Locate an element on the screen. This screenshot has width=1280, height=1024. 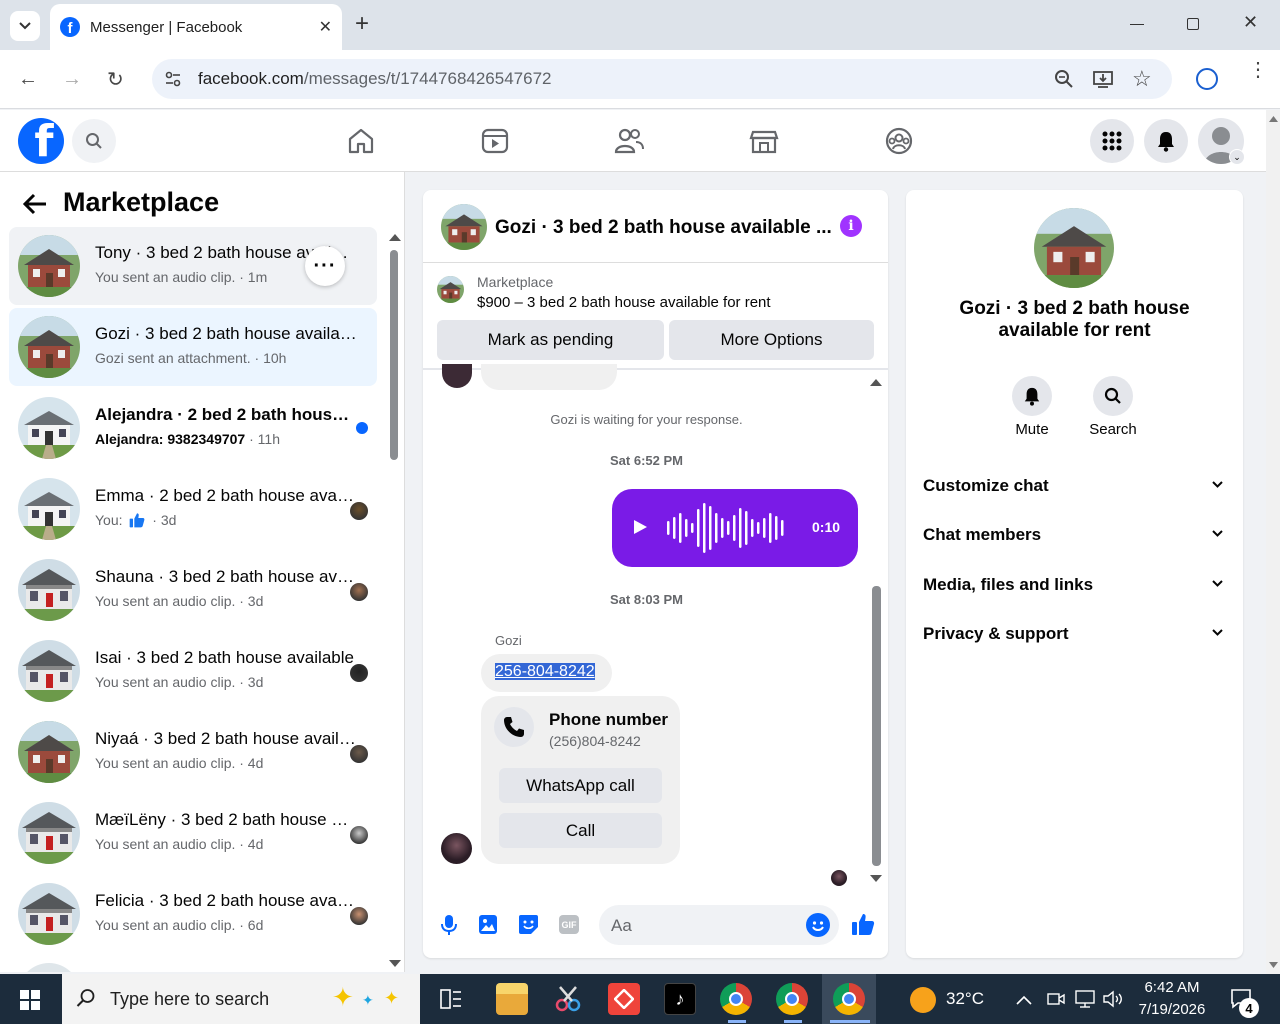
browser-tab: f Messenger | Facebook ✕ is located at coordinates (196, 27).